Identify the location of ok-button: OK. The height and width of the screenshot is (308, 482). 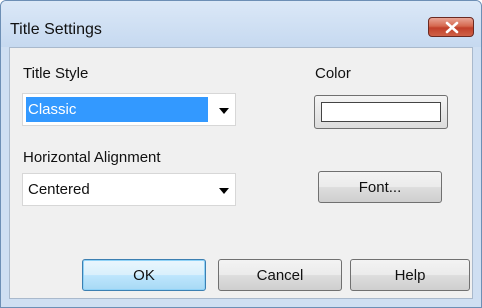
(144, 275).